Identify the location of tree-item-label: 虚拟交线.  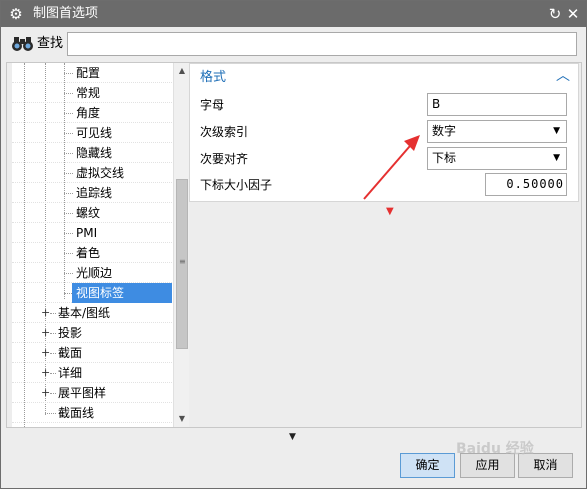
(100, 173).